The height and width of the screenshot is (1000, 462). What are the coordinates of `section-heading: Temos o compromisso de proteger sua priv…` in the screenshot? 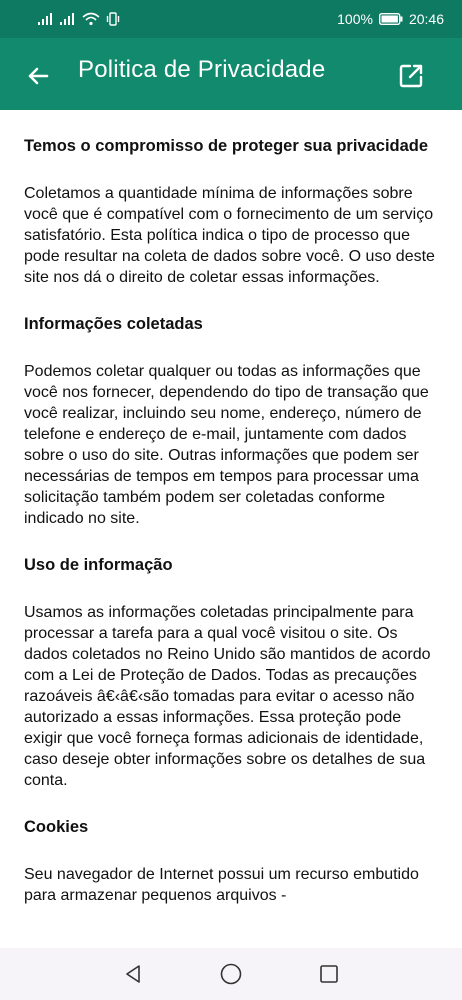 It's located at (226, 146).